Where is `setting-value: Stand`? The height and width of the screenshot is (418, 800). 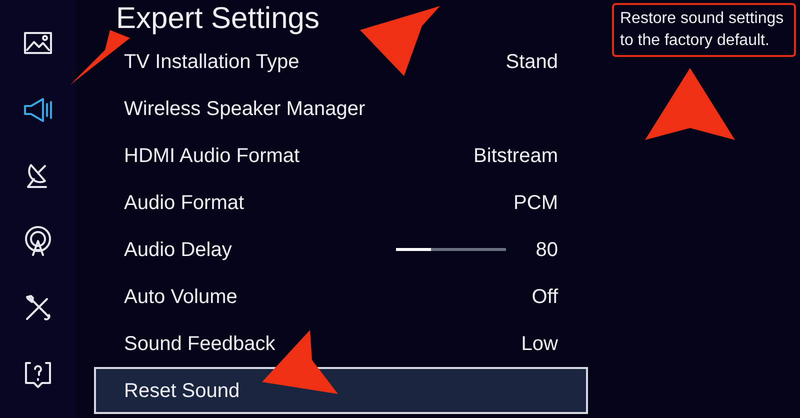
setting-value: Stand is located at coordinates (532, 62).